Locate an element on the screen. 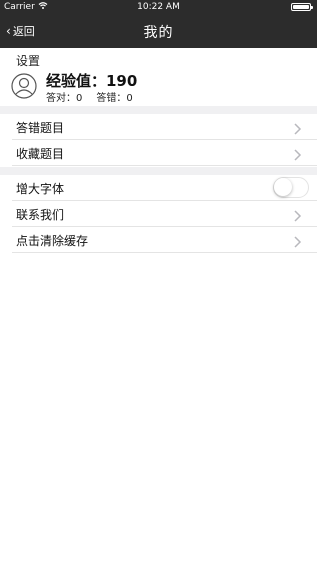  answer-stats: 答对：0 答错：0 is located at coordinates (89, 96).